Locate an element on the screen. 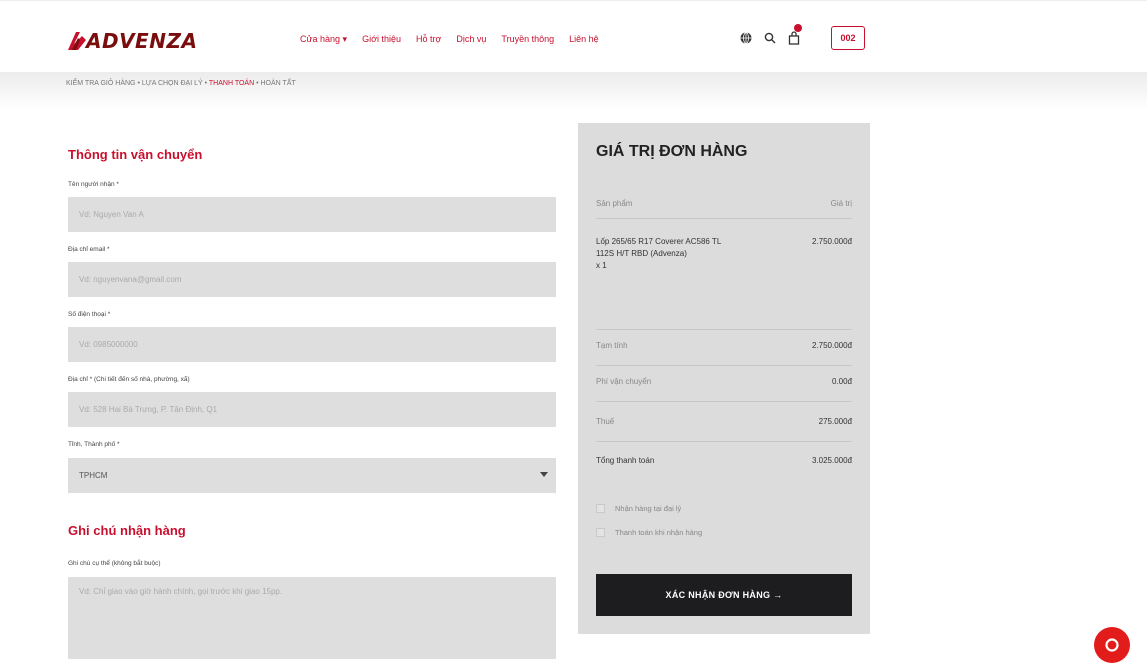 The width and height of the screenshot is (1147, 671). confirm-order-button: XÁC NHẬN ĐƠN HÀNG → is located at coordinates (724, 595).